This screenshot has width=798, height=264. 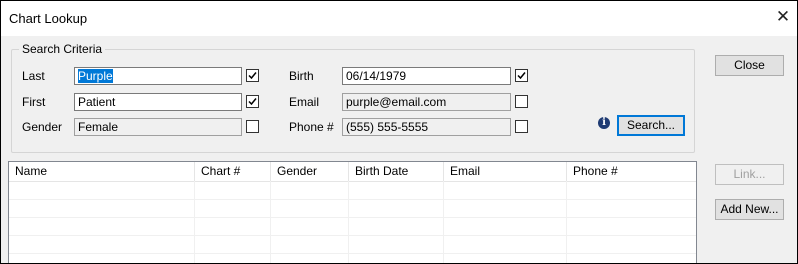 What do you see at coordinates (426, 127) in the screenshot?
I see `phone-input: (555) 555-5555` at bounding box center [426, 127].